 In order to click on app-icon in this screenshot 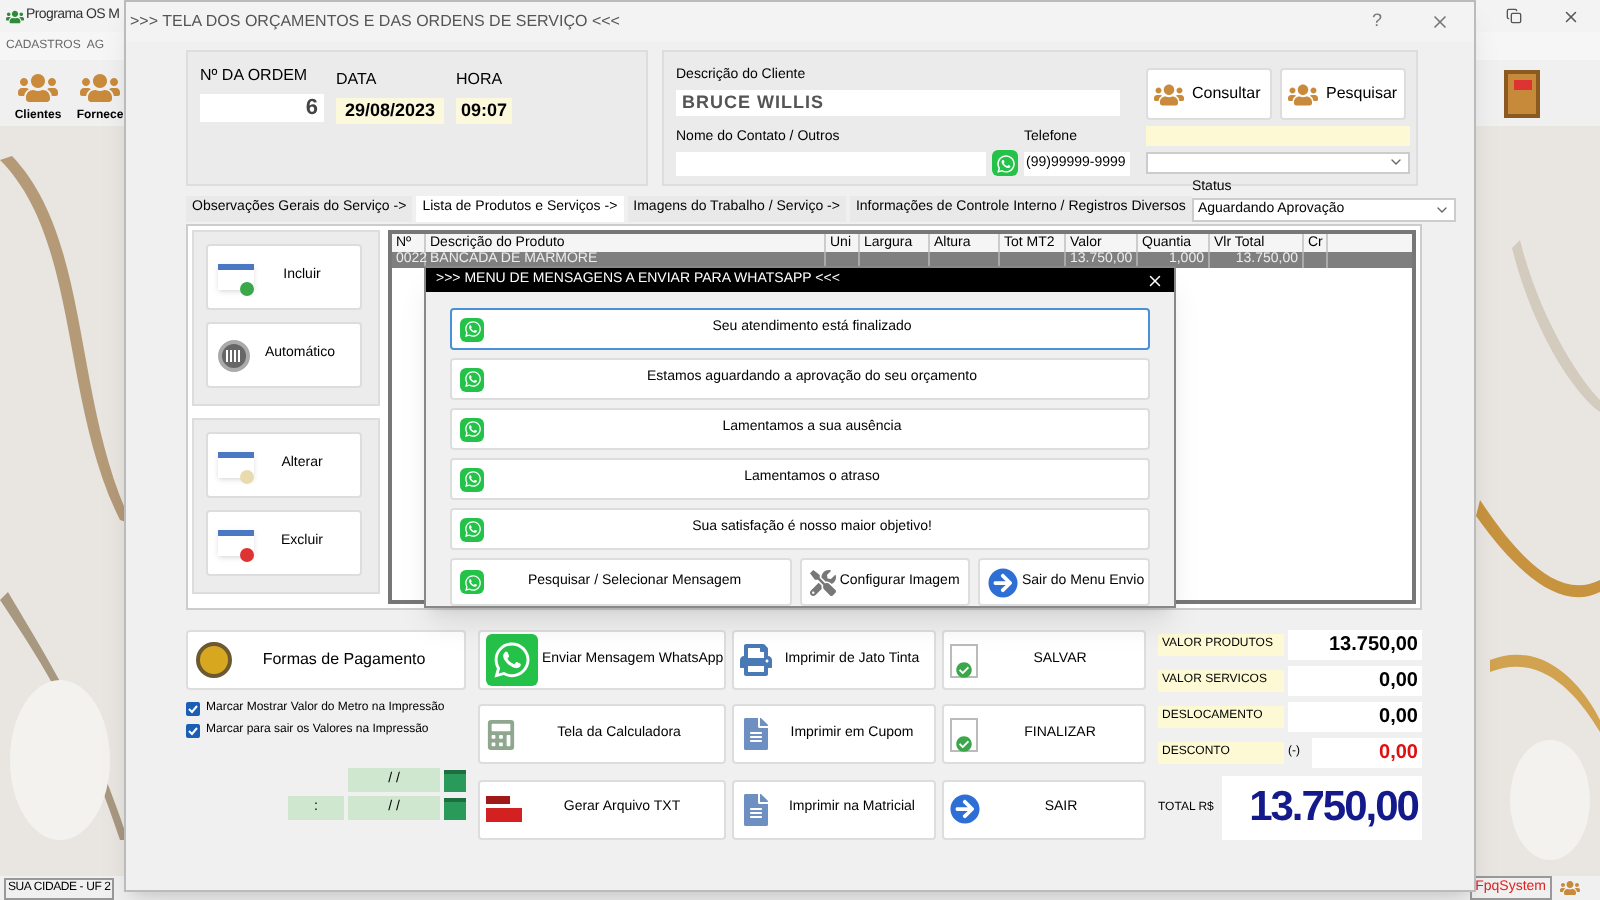, I will do `click(15, 16)`.